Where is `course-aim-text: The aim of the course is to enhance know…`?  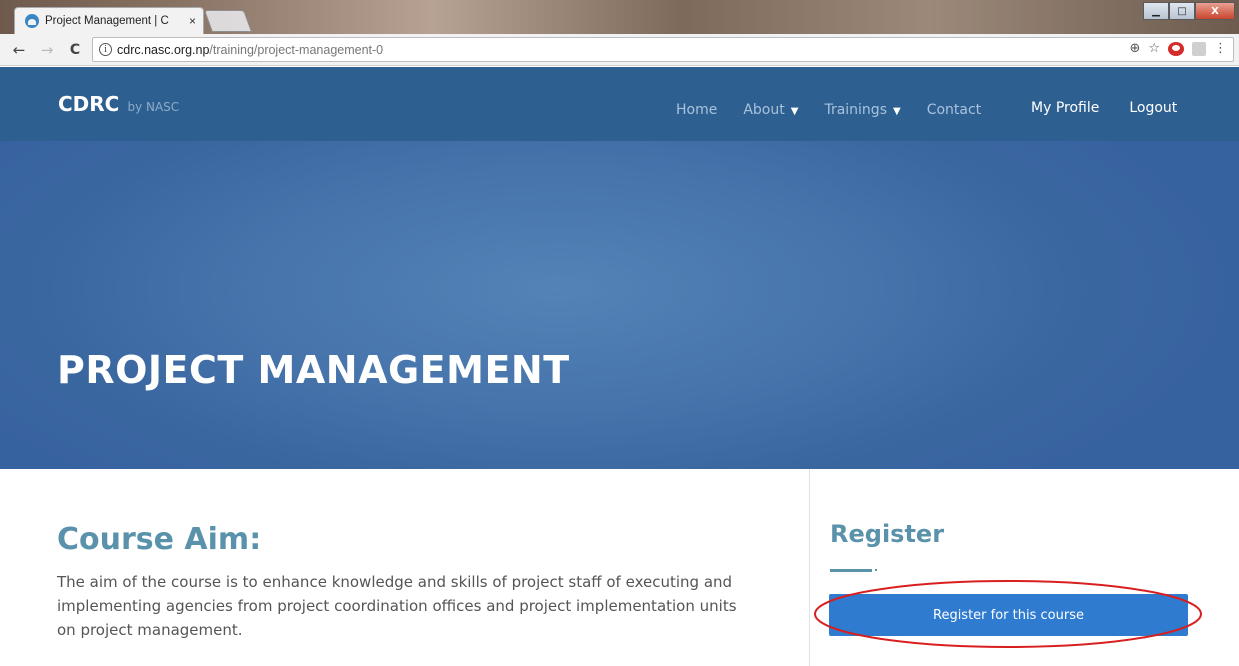 course-aim-text: The aim of the course is to enhance know… is located at coordinates (397, 606).